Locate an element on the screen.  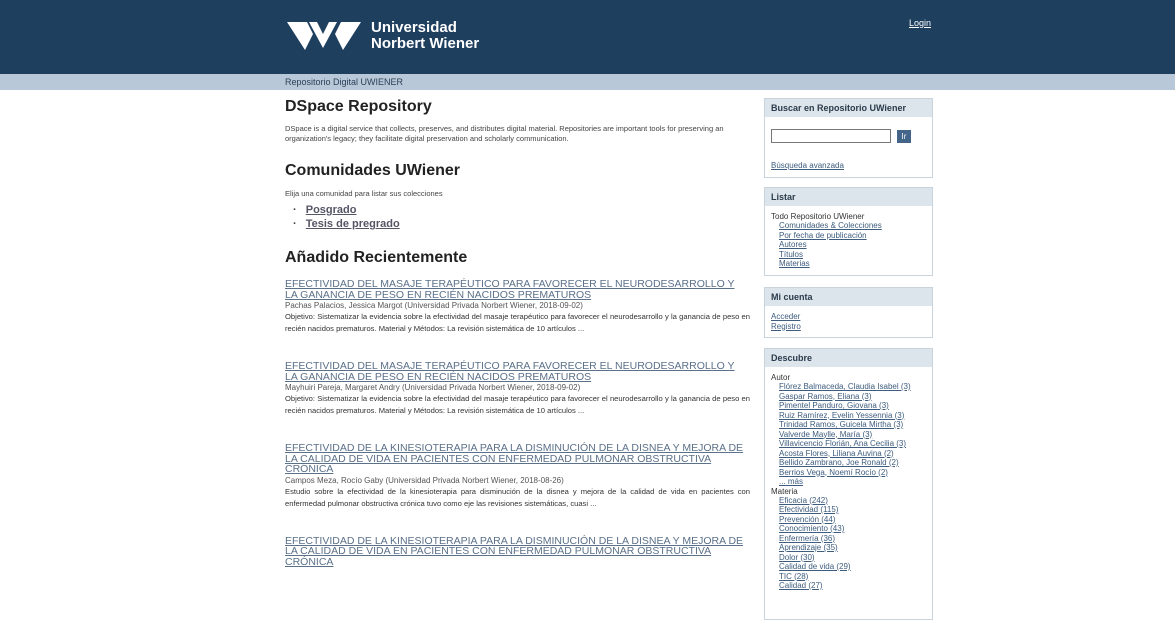
community-item: · Posgrado is located at coordinates (325, 210).